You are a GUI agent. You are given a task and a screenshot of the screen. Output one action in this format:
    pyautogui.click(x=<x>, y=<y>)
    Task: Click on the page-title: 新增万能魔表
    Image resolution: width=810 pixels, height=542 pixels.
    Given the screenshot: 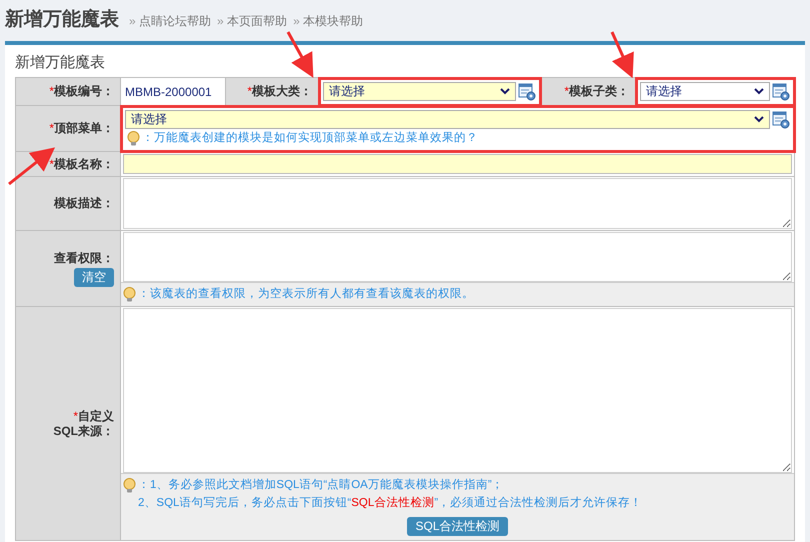 What is the action you would take?
    pyautogui.click(x=62, y=20)
    